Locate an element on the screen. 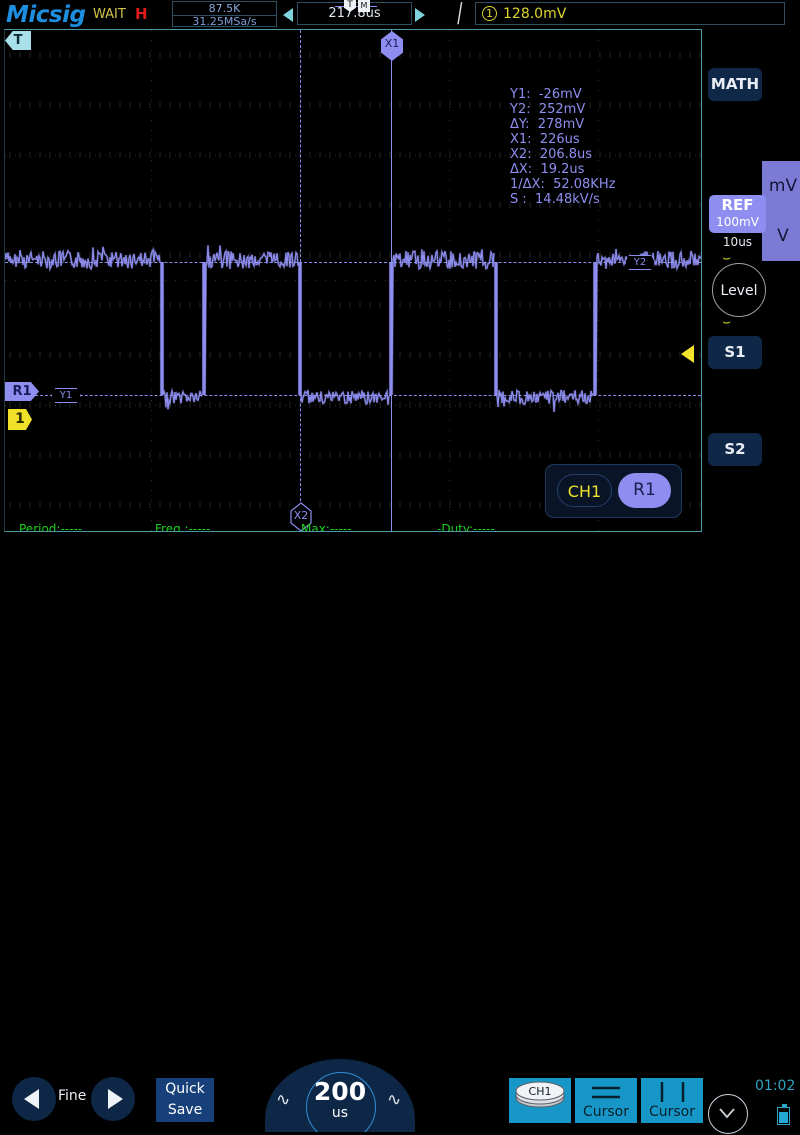 The image size is (800, 1135). readout-y2: Y2: 252mV is located at coordinates (548, 109).